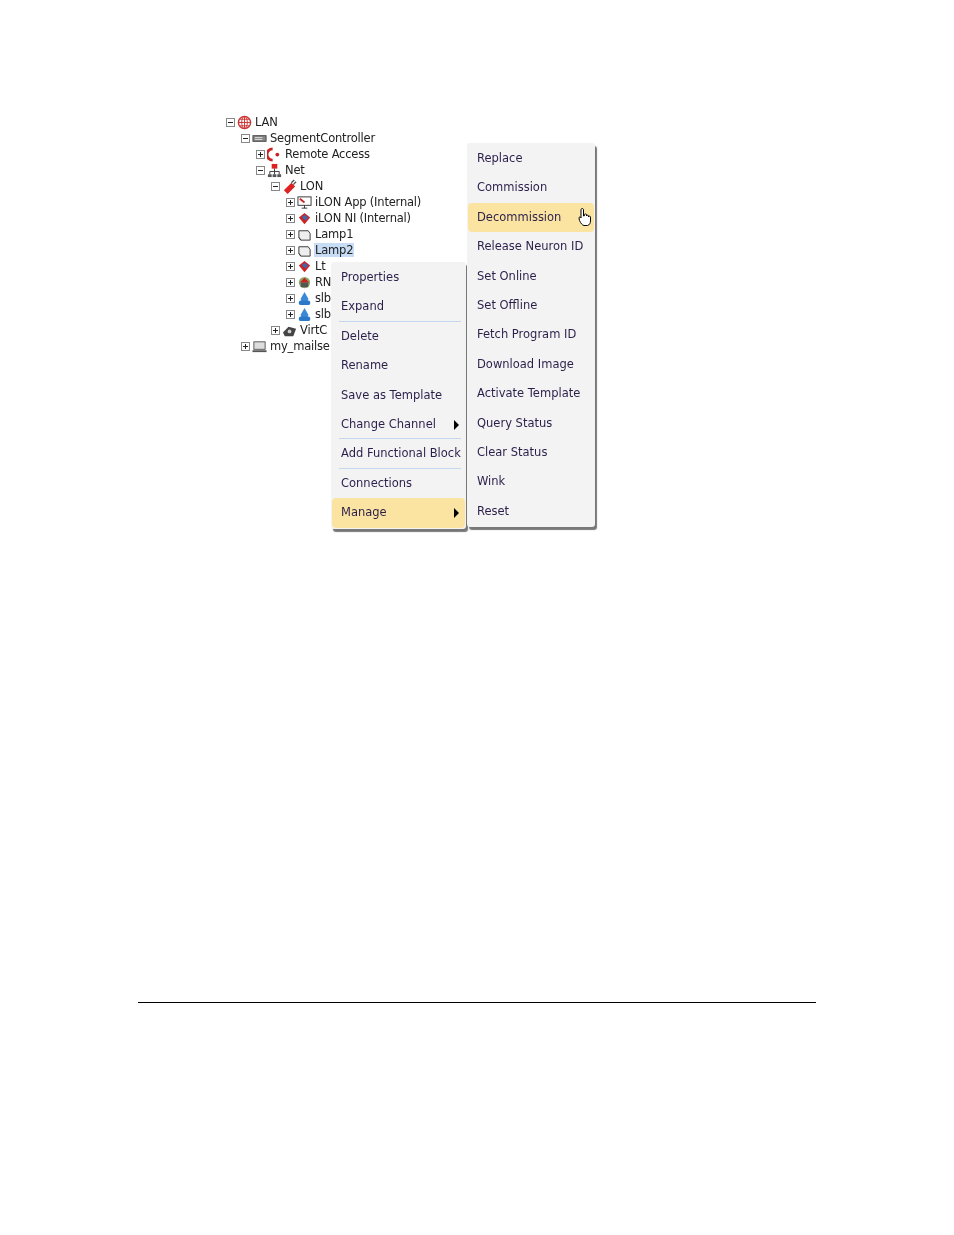 This screenshot has width=954, height=1235. Describe the element at coordinates (585, 216) in the screenshot. I see `hand-cursor-icon` at that location.